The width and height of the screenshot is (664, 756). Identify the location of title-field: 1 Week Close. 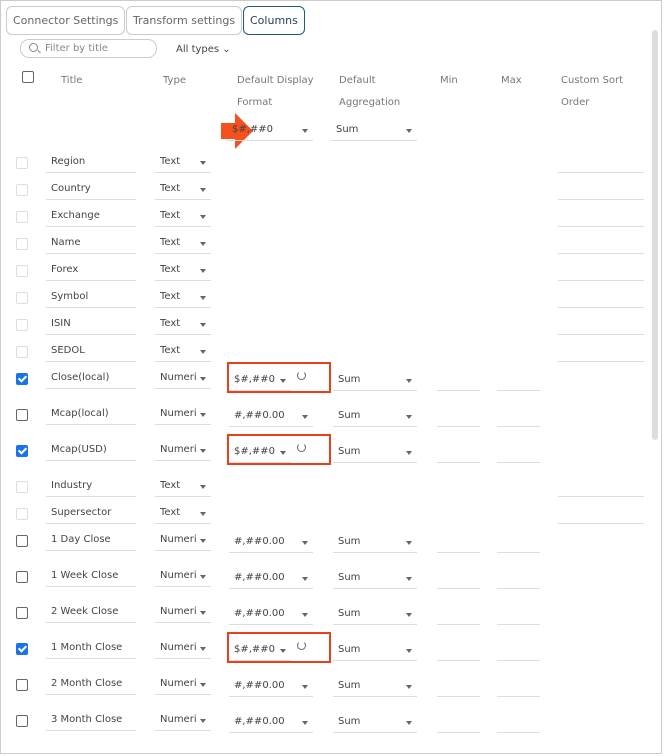
(91, 577).